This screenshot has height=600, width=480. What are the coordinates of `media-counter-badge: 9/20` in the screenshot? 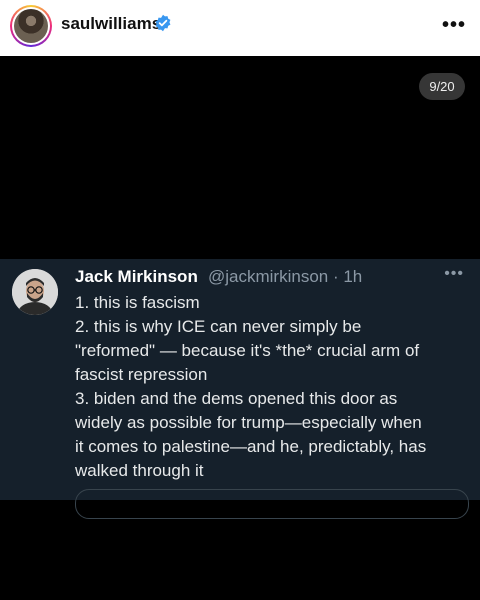 It's located at (442, 86).